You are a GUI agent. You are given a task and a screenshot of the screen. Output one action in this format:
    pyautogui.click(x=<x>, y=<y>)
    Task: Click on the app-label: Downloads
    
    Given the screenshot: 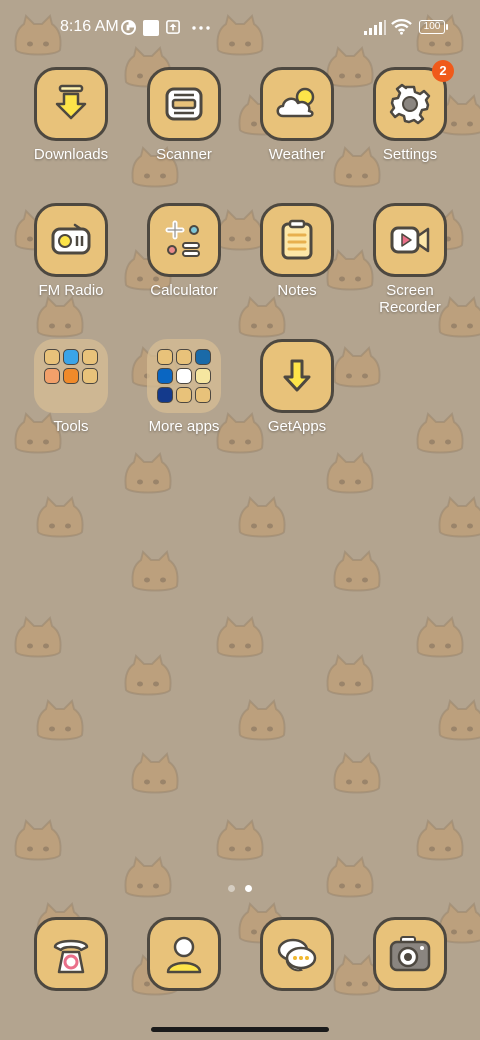 What is the action you would take?
    pyautogui.click(x=71, y=154)
    